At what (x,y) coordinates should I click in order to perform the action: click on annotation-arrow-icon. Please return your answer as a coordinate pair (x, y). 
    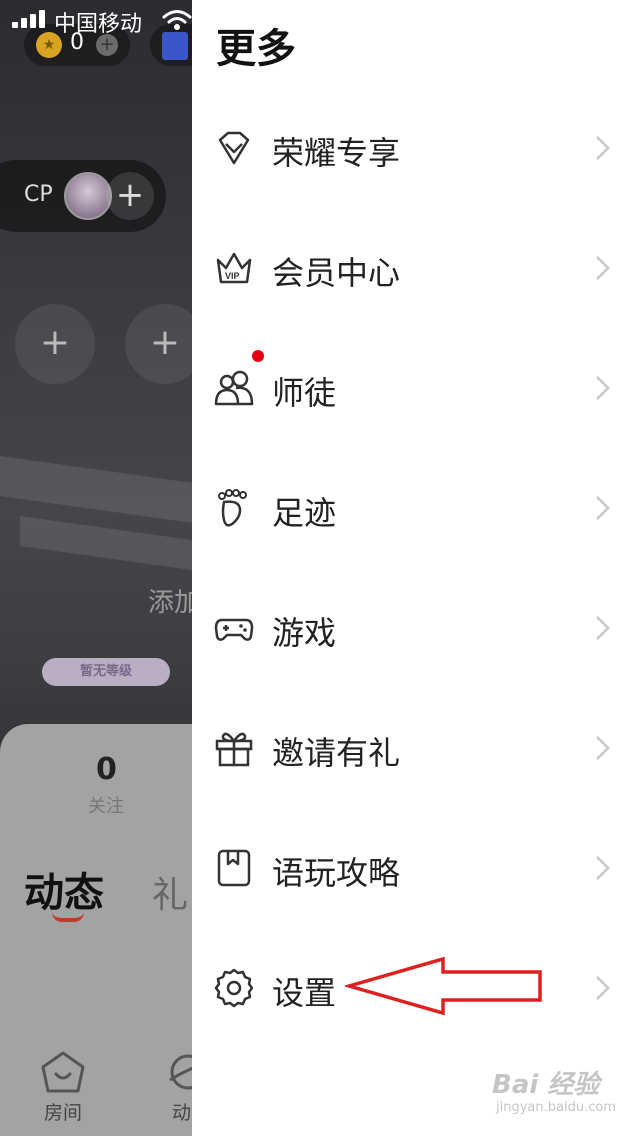
    Looking at the image, I should click on (443, 986).